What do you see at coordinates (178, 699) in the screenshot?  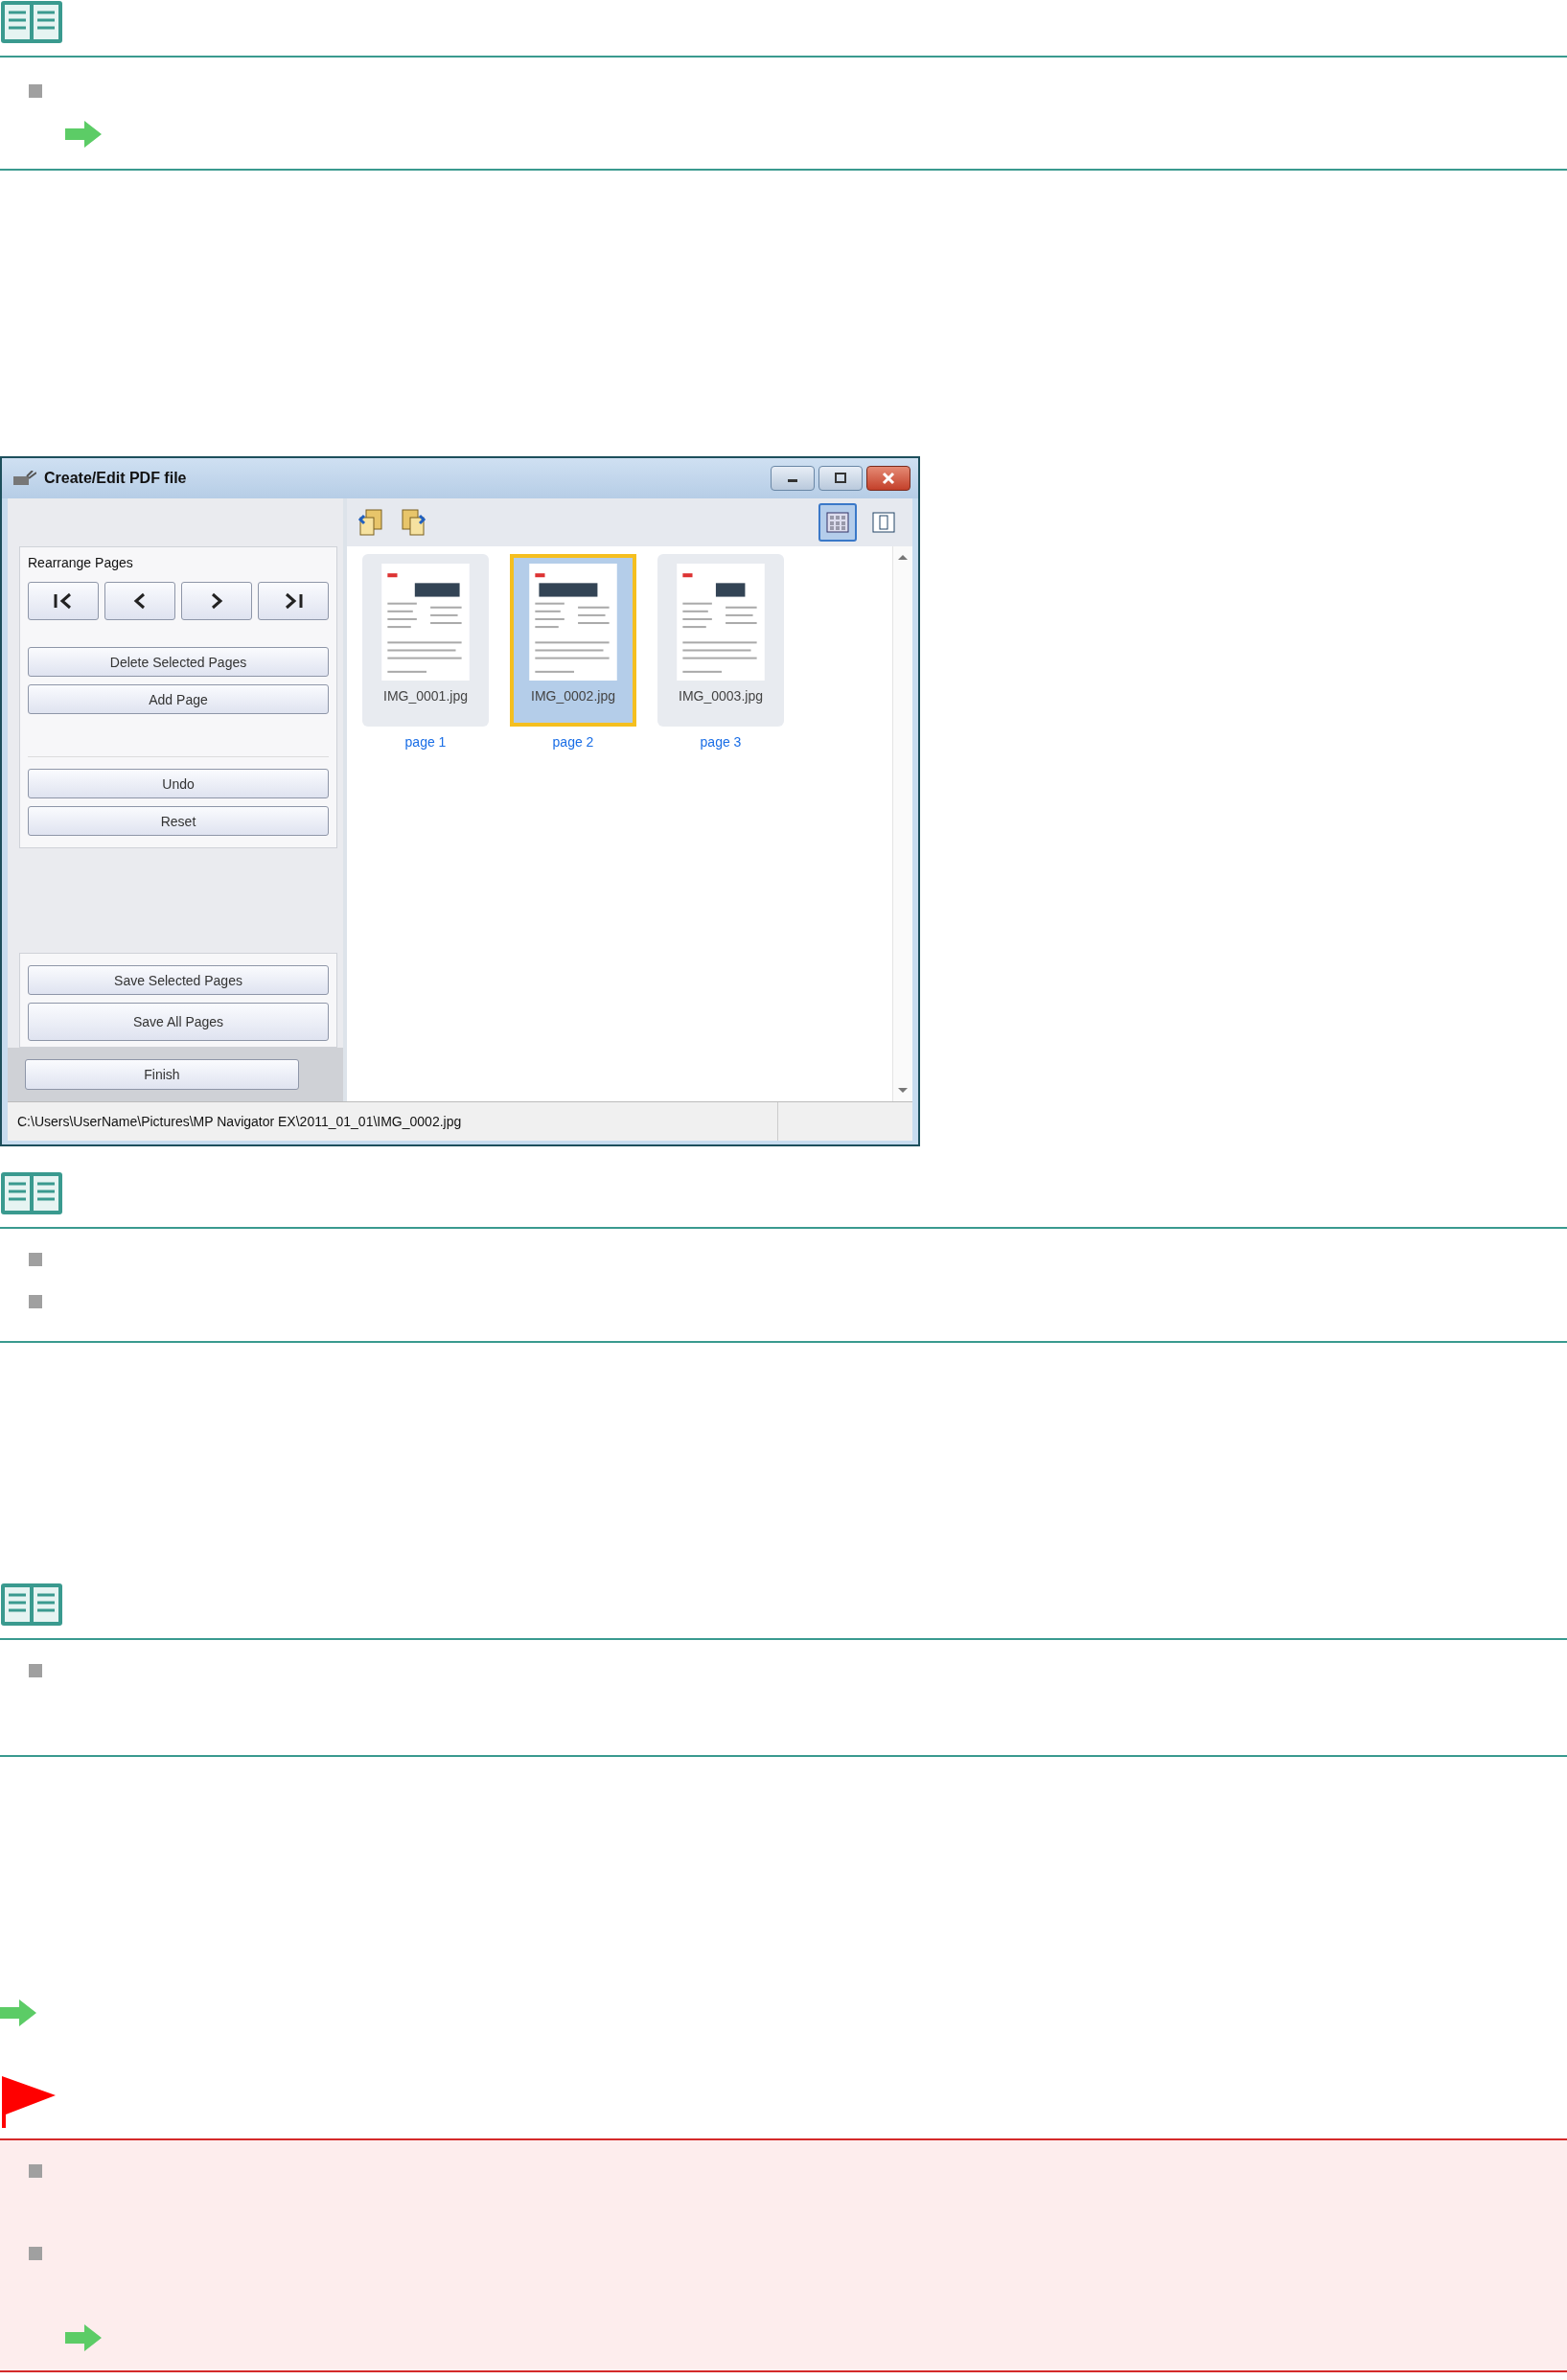 I see `panel-button: Add Page` at bounding box center [178, 699].